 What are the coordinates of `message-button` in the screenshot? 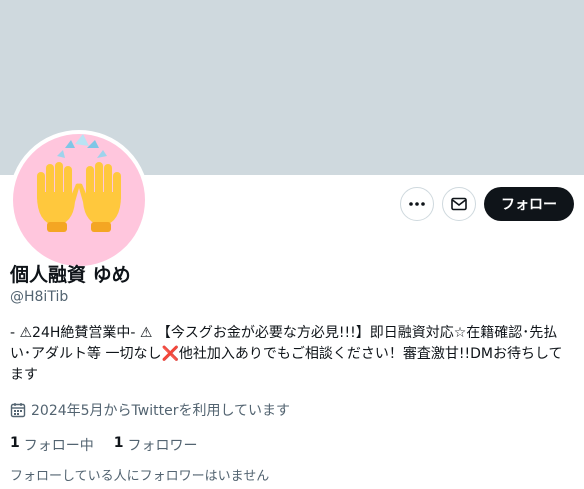 It's located at (459, 204).